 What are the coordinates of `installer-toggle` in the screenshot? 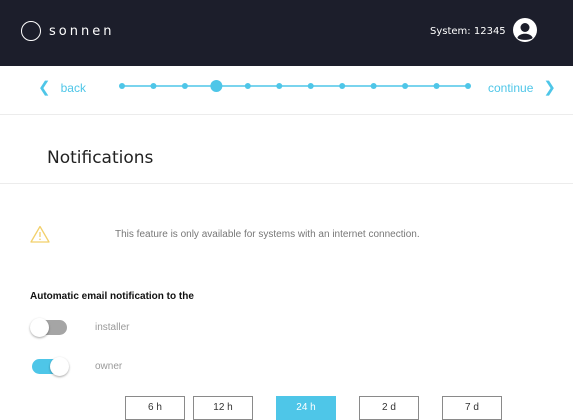 It's located at (48, 327).